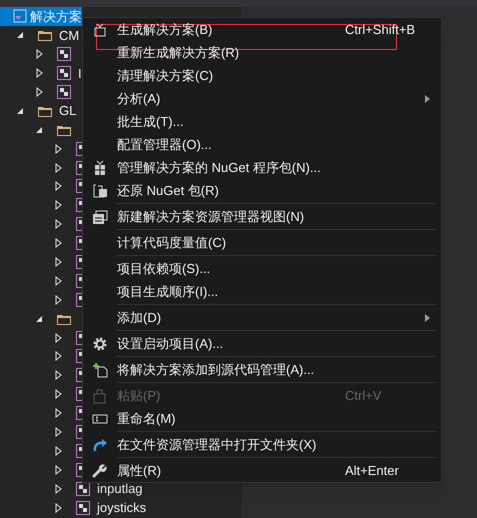  I want to click on package-icon, so click(100, 168).